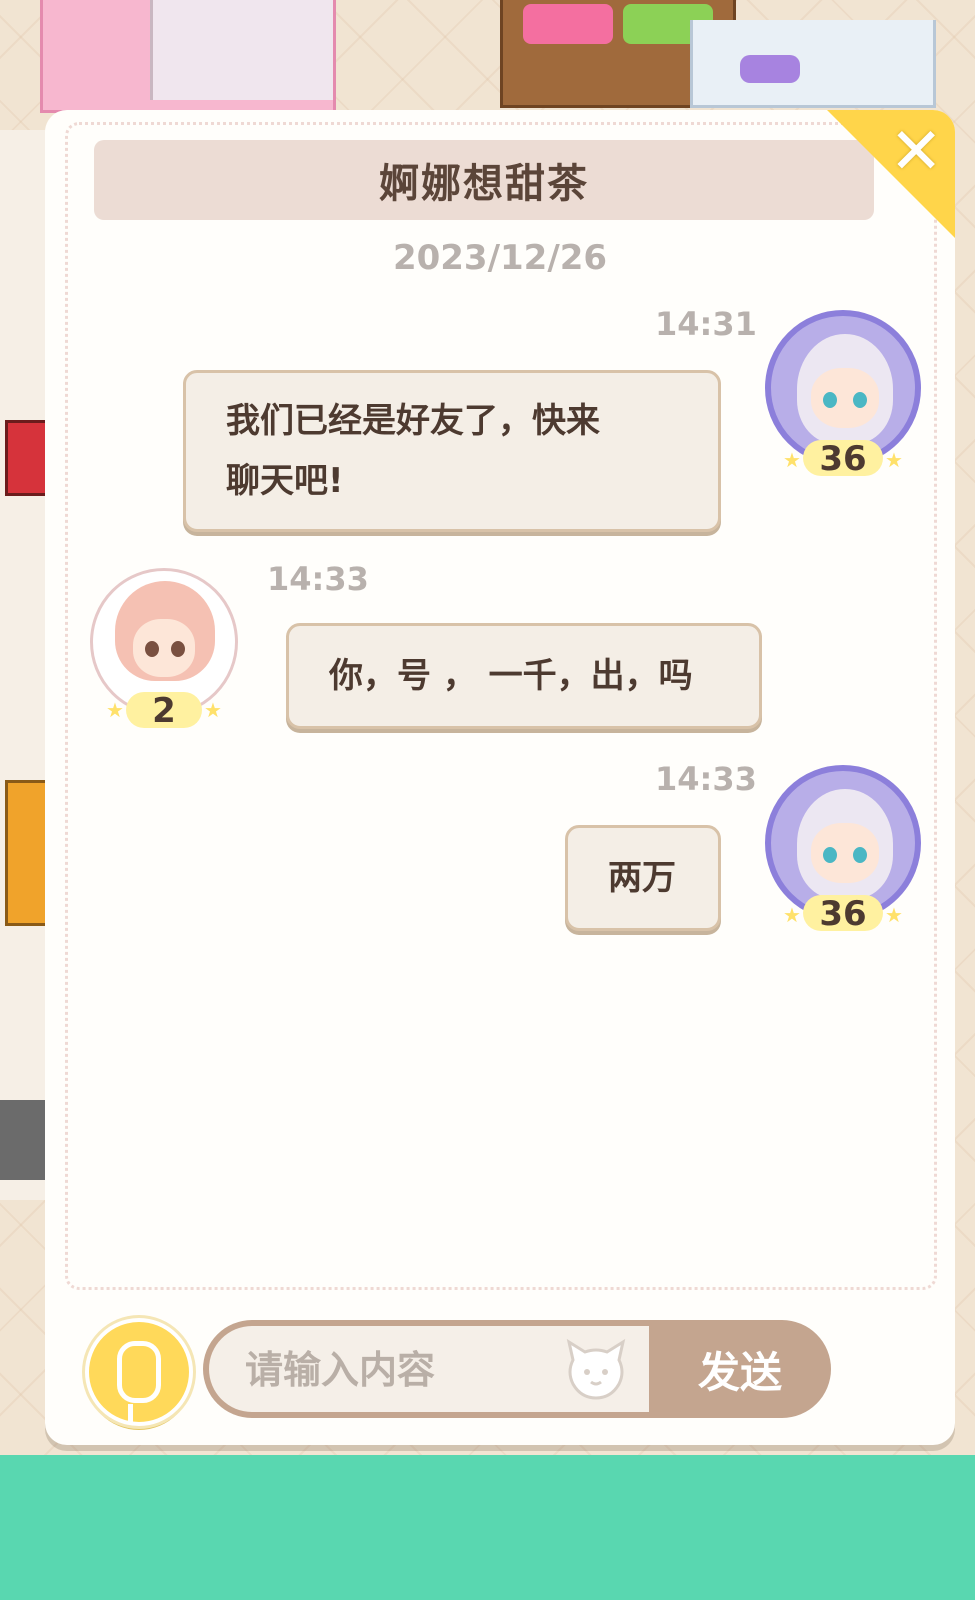  I want to click on microphone-icon, so click(139, 1382).